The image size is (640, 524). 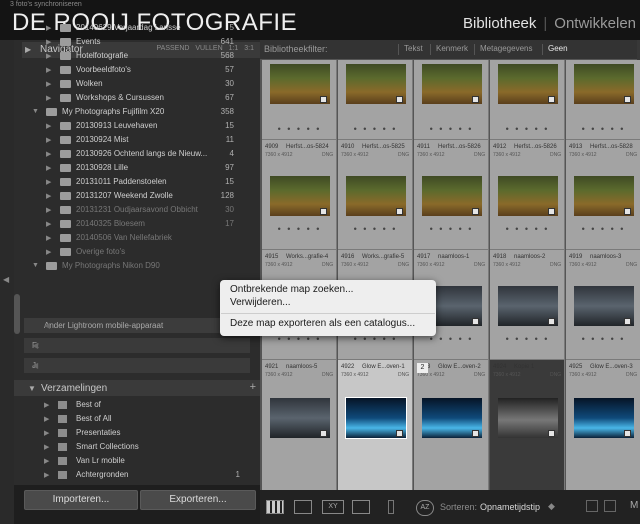 What do you see at coordinates (506, 48) in the screenshot?
I see `filter-metadata: Metagegevens` at bounding box center [506, 48].